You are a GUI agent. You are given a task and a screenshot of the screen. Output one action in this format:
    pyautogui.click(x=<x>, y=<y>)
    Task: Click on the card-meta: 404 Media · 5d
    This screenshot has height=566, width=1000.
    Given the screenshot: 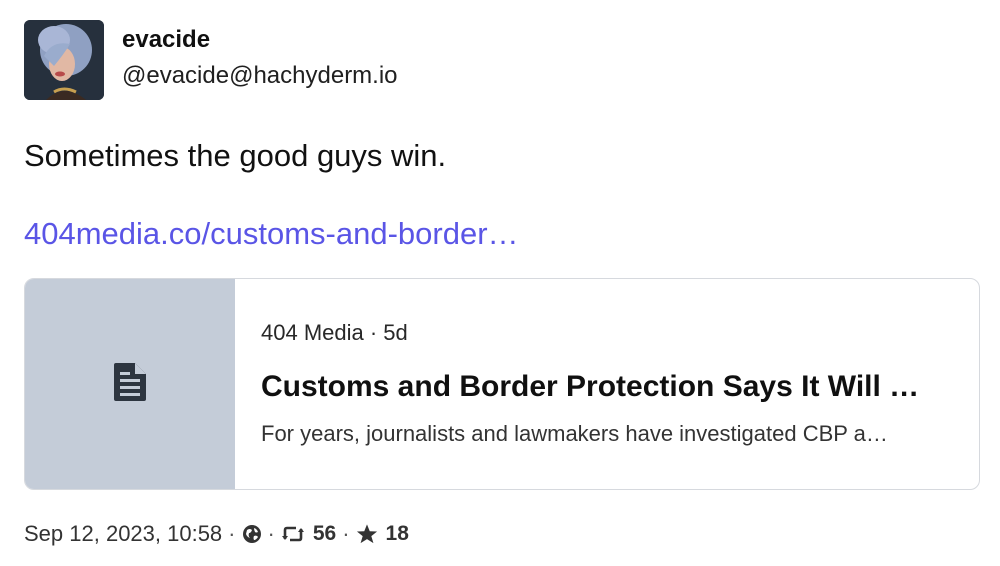 What is the action you would take?
    pyautogui.click(x=334, y=332)
    